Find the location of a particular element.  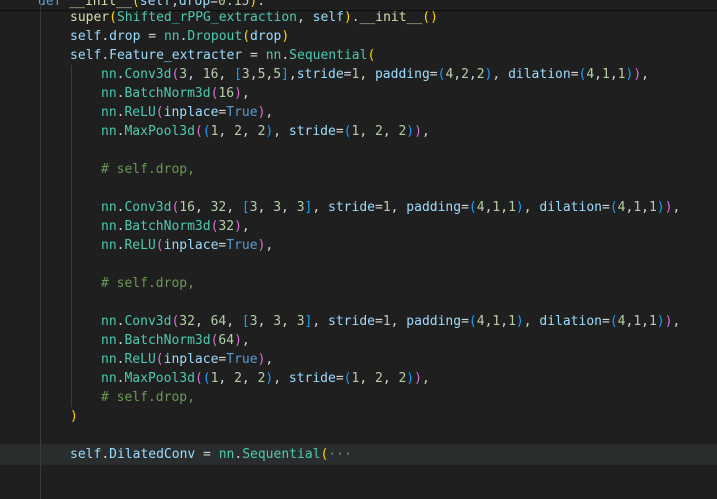

code-token: drop is located at coordinates (266, 36).